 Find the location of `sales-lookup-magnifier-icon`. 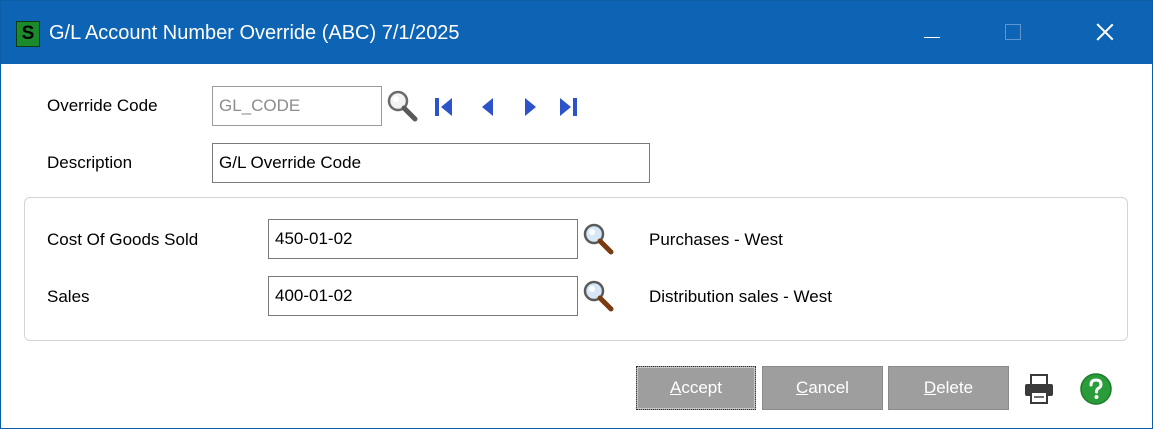

sales-lookup-magnifier-icon is located at coordinates (598, 296).